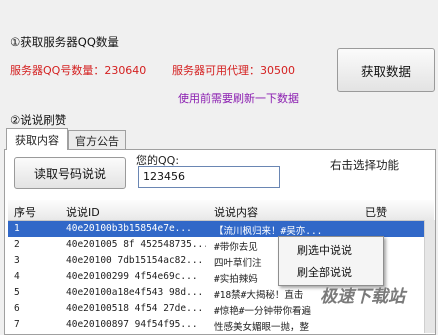  What do you see at coordinates (97, 140) in the screenshot?
I see `tab-official-notice: 官方公告` at bounding box center [97, 140].